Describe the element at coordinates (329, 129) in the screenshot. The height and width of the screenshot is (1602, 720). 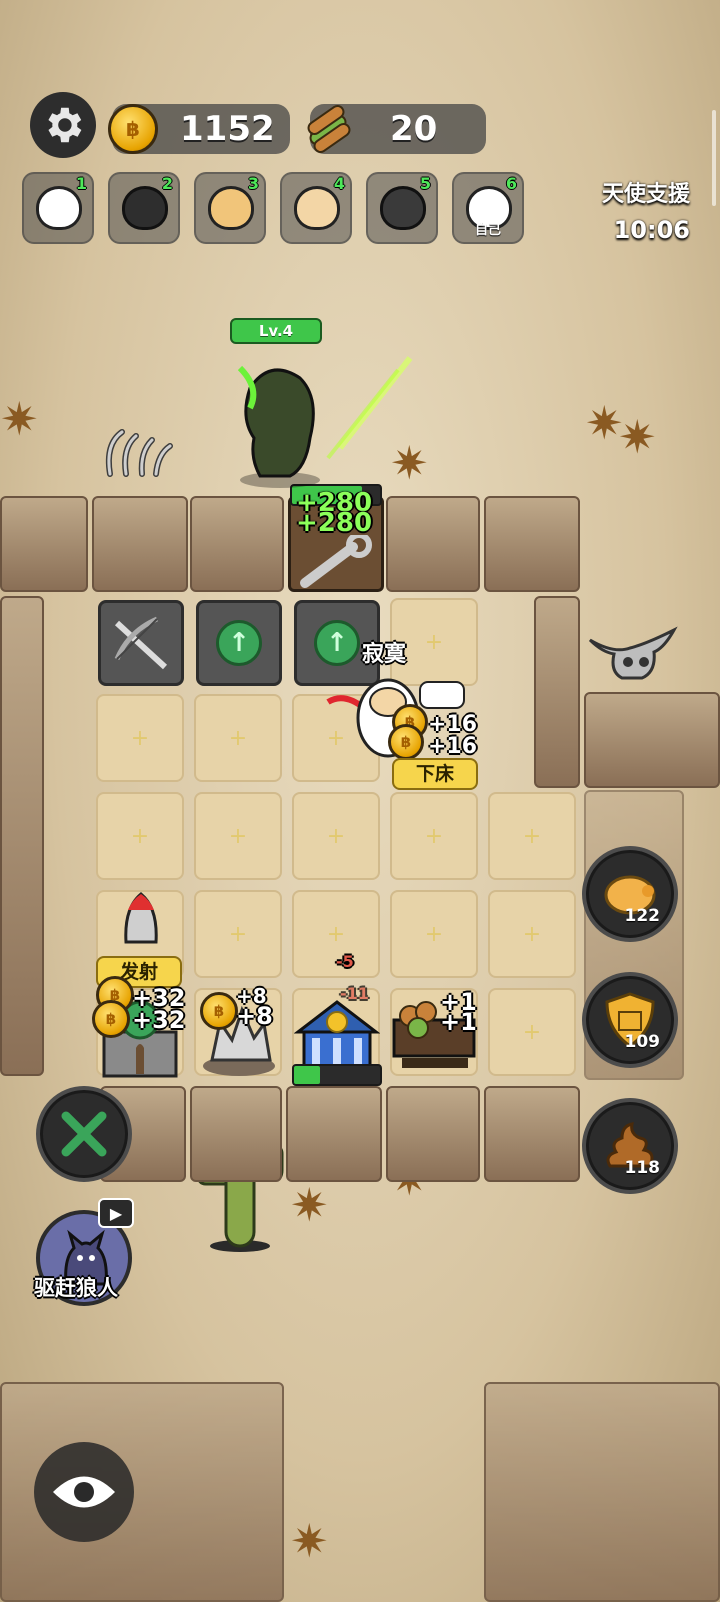
I see `wood-logs-icon` at that location.